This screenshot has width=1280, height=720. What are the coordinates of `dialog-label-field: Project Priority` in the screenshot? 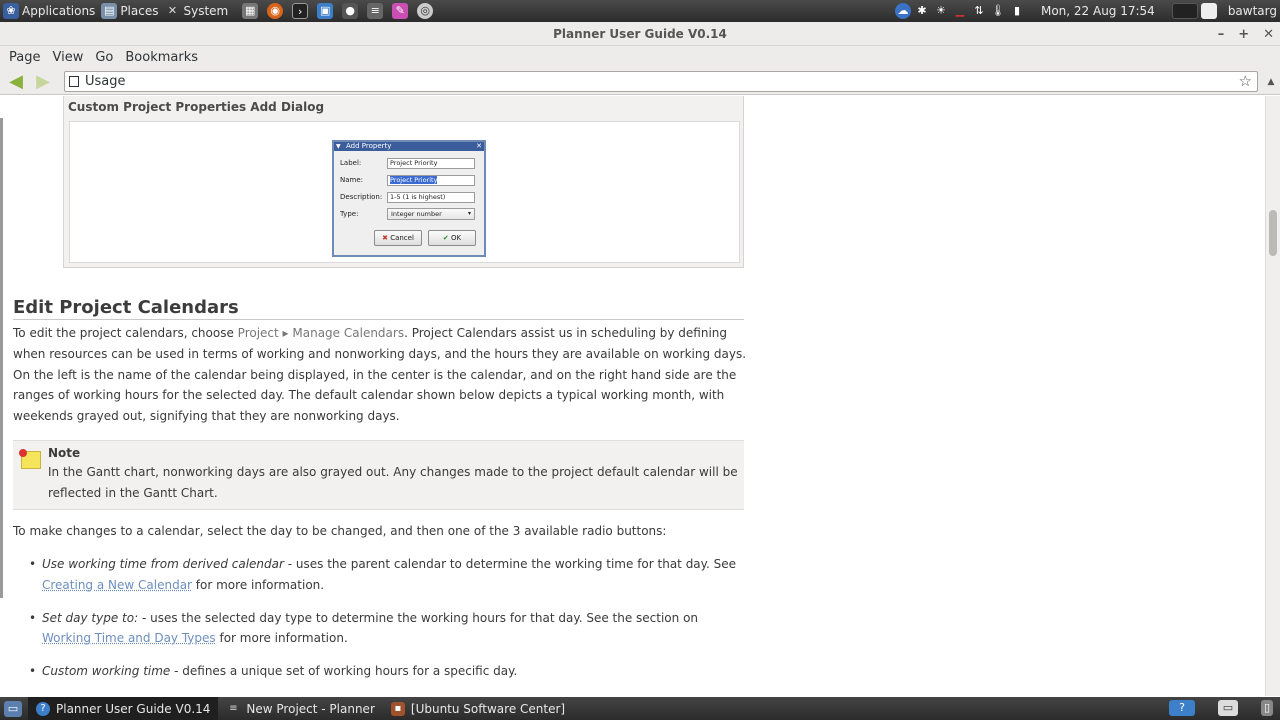 It's located at (431, 163).